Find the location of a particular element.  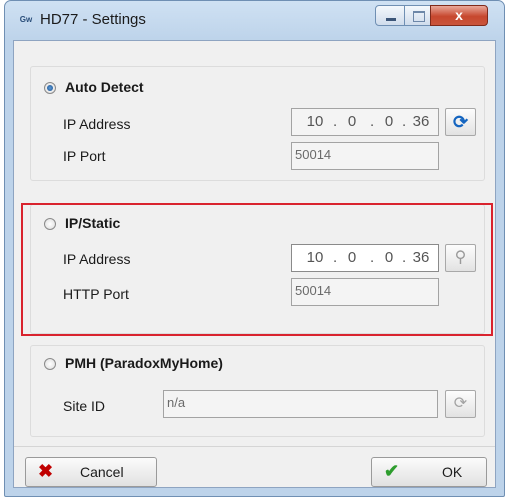

pmh-radio is located at coordinates (50, 364).